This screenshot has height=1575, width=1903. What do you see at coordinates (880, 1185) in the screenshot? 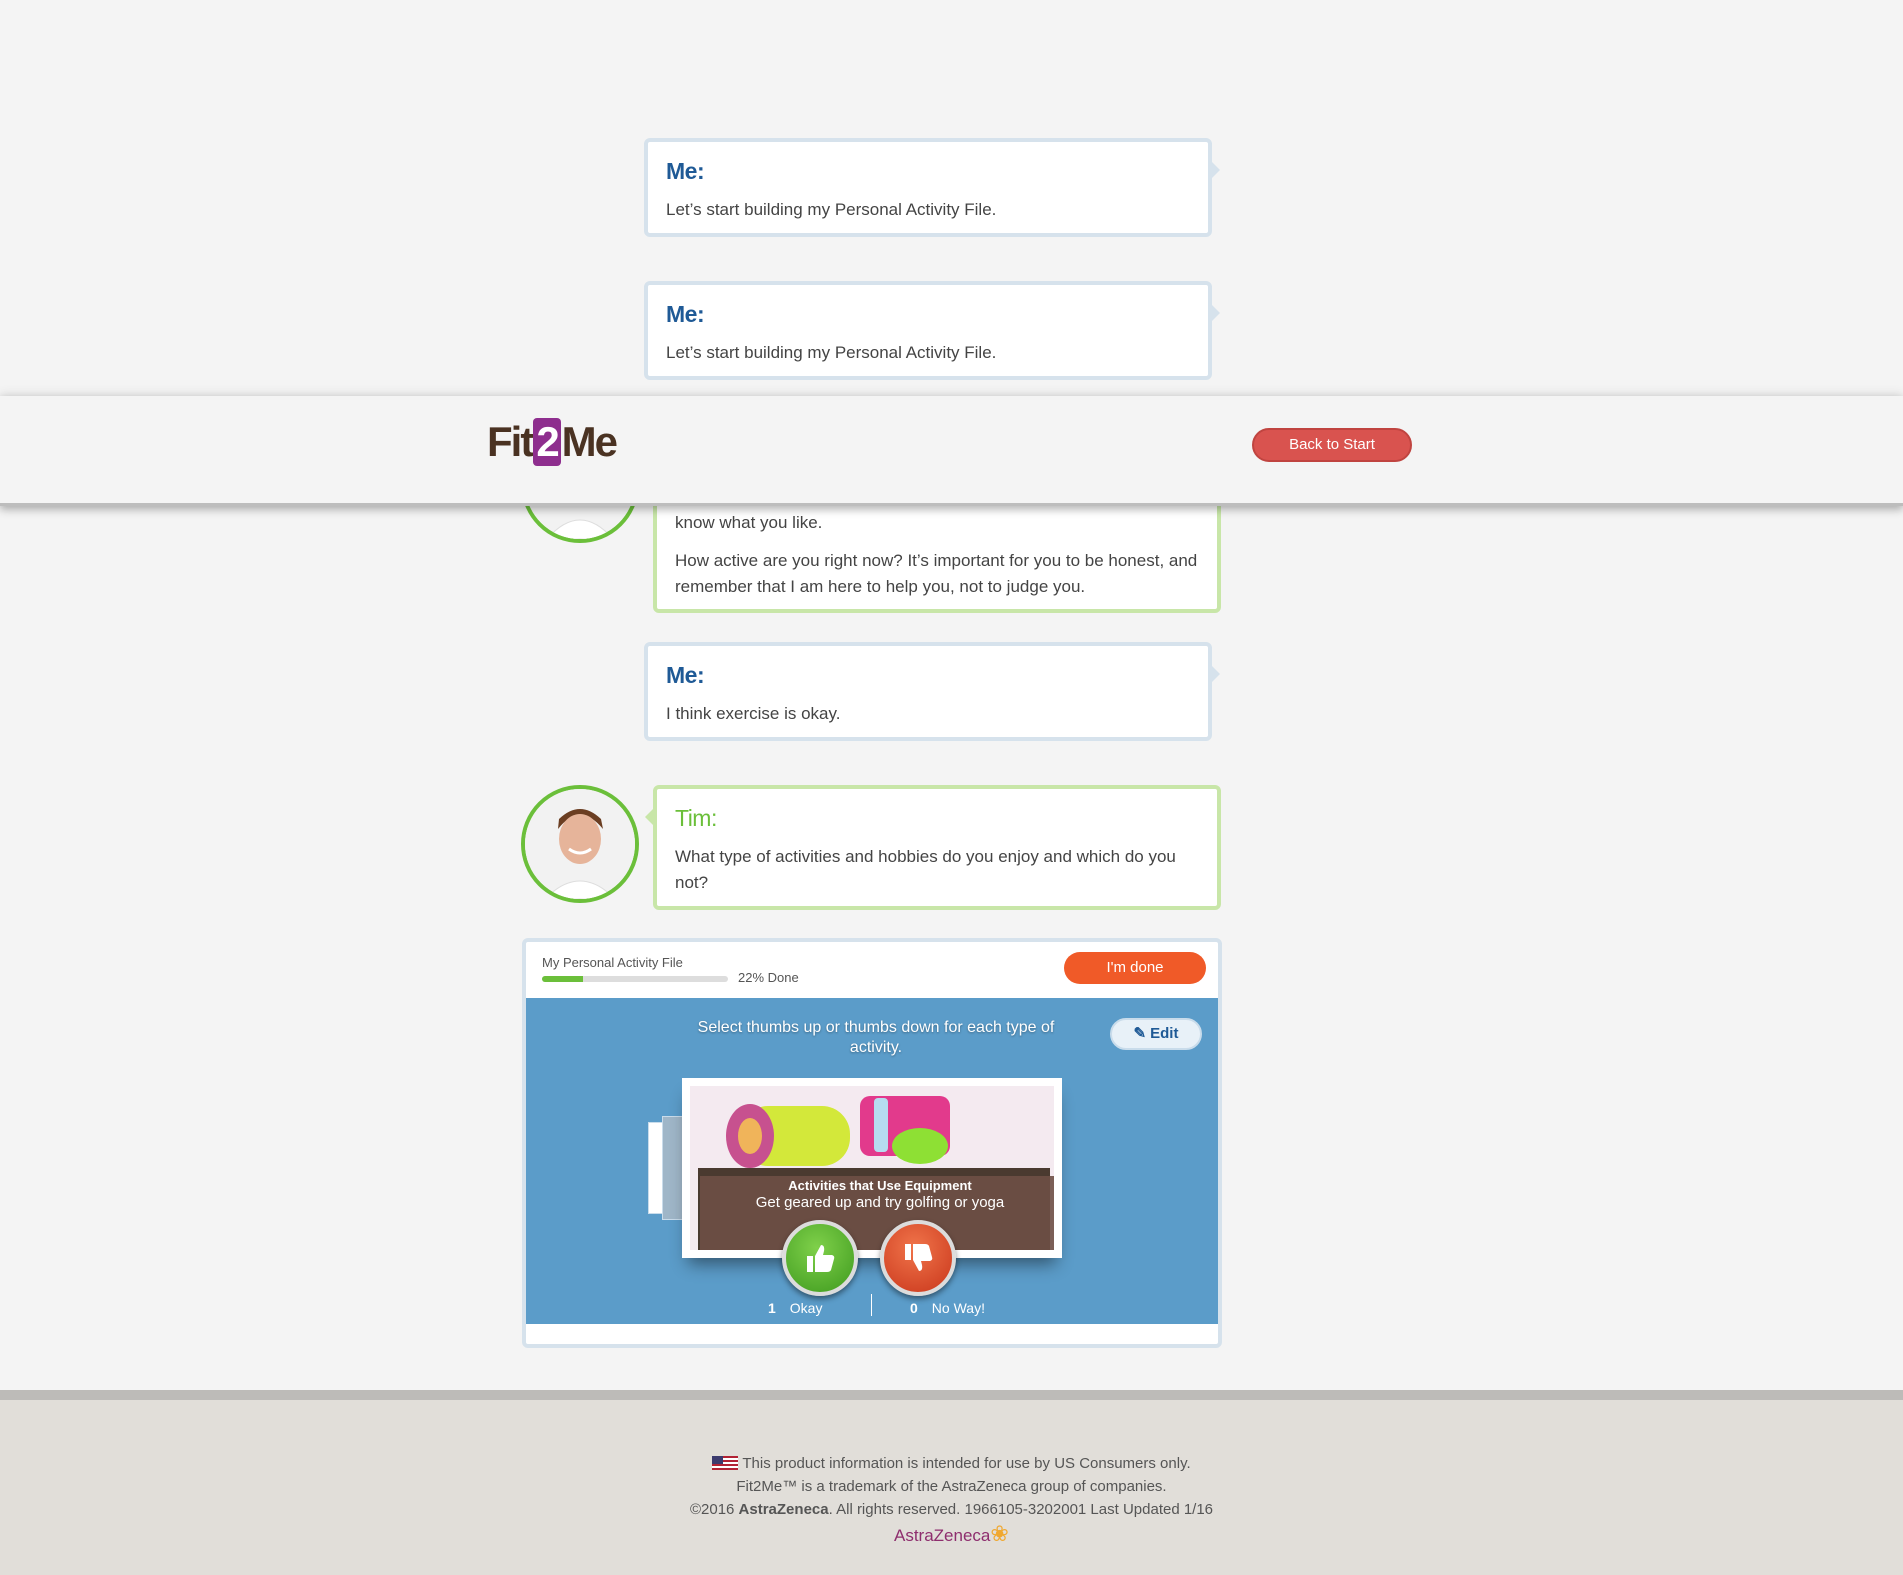
I see `activity-title: Activities that Use Equipment` at bounding box center [880, 1185].